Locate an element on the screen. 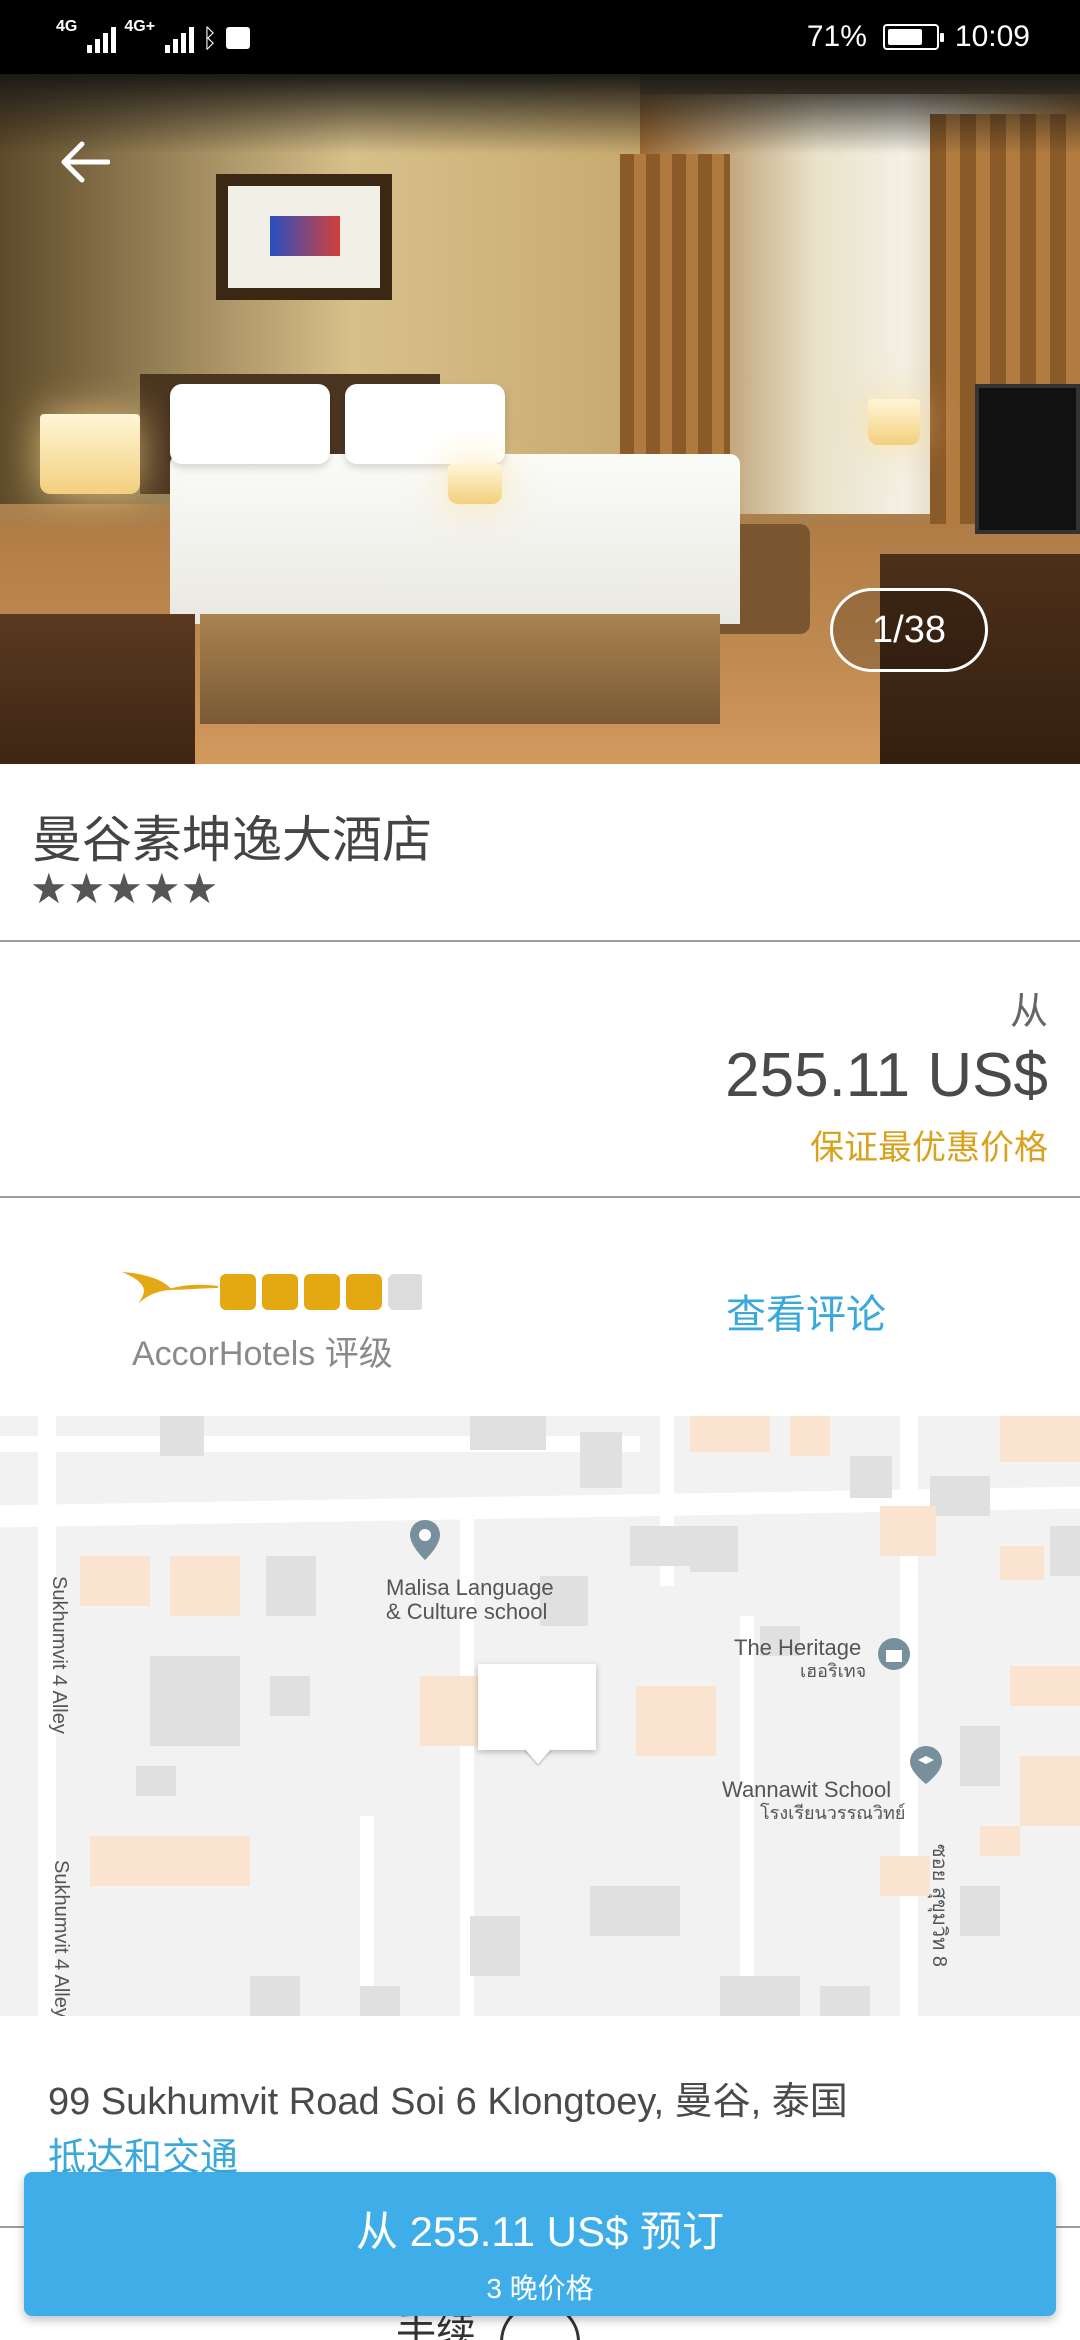  map-label-street: Sukhumvit 4 Alley is located at coordinates (59, 1655).